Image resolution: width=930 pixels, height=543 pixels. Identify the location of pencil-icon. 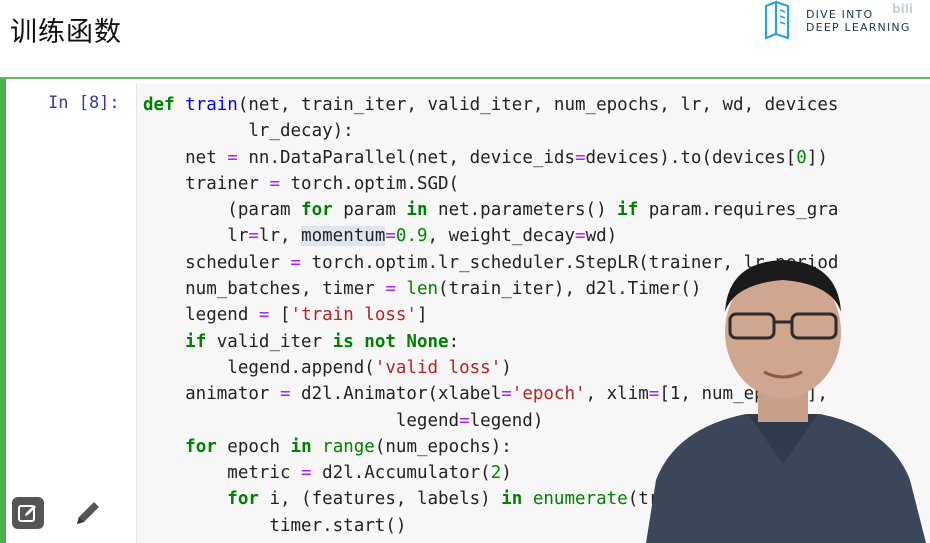
(88, 513).